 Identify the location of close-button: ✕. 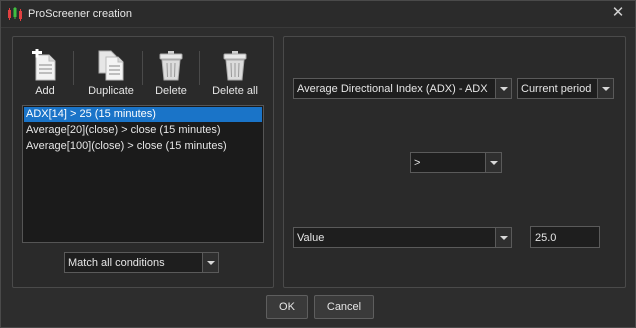
(618, 13).